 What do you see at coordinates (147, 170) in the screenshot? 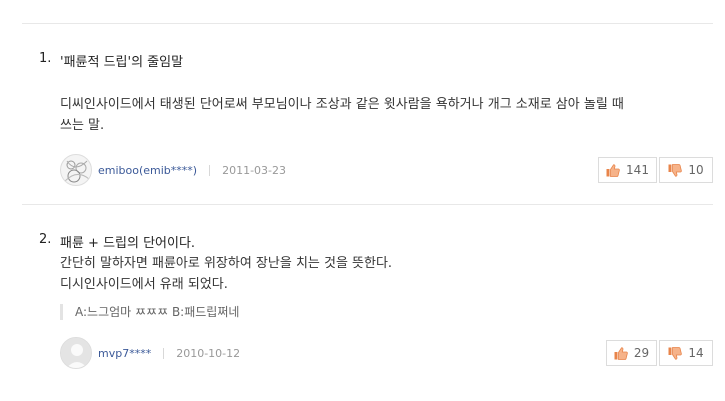
I see `author-name: emiboo(emib****)` at bounding box center [147, 170].